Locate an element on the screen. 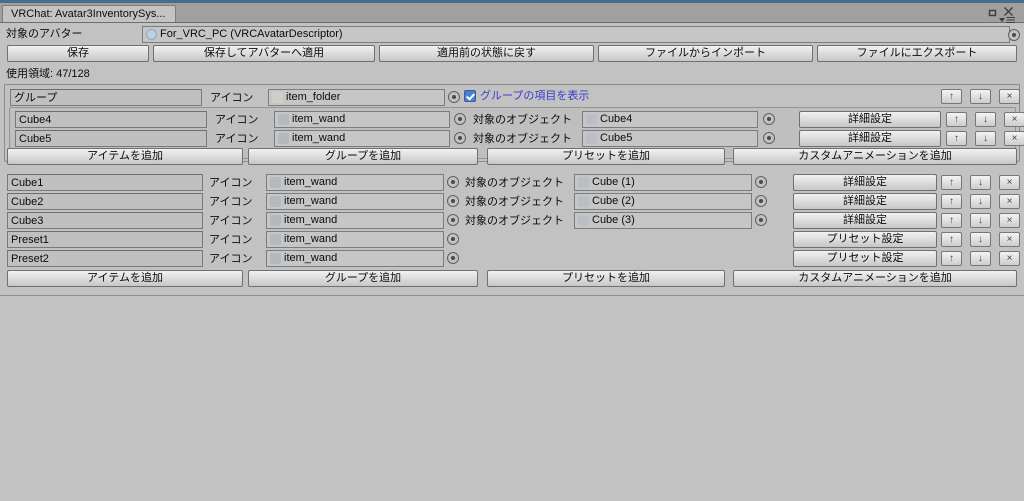 This screenshot has height=501, width=1024. group-add-preset-button: プリセットを追加 is located at coordinates (606, 156).